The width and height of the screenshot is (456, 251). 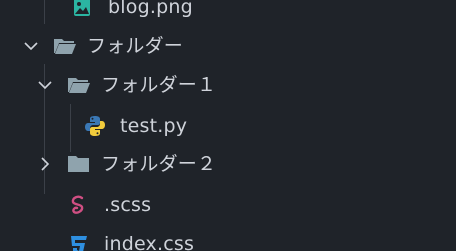 What do you see at coordinates (128, 204) in the screenshot?
I see `tree-item-label: .scss` at bounding box center [128, 204].